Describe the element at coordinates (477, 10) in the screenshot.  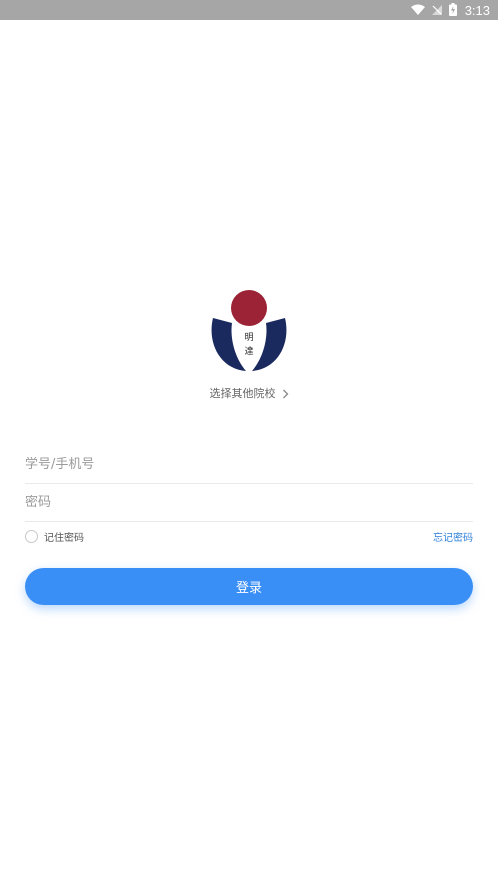
I see `status-time: 3:13` at that location.